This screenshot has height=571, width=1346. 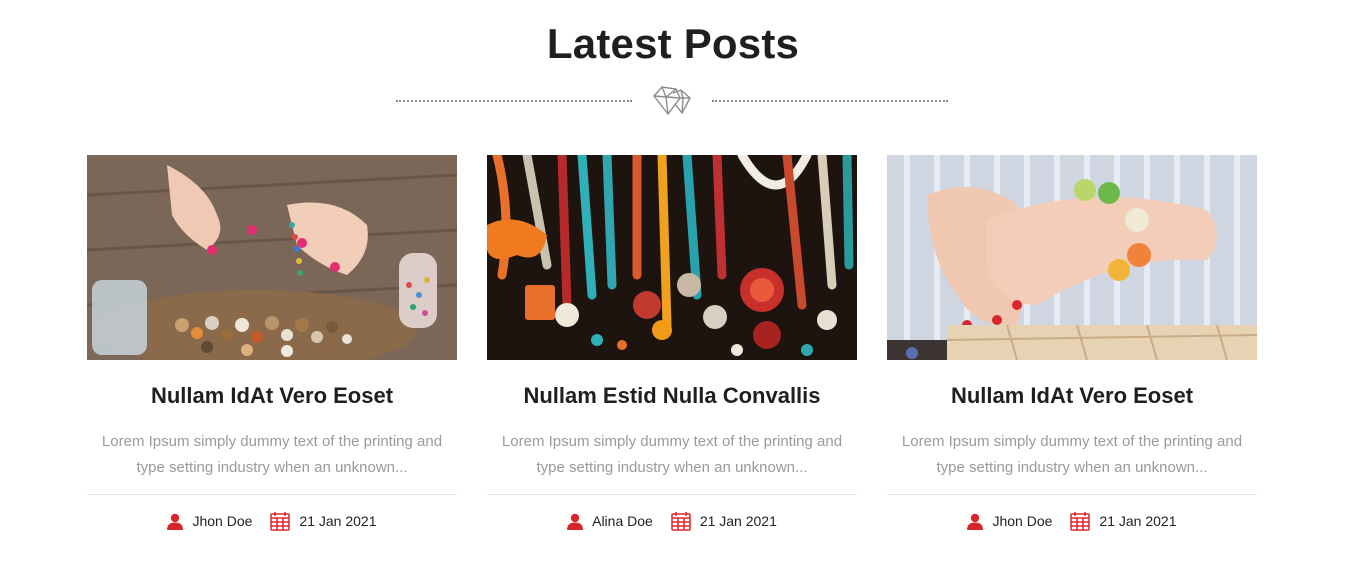 I want to click on post-meta: Alina Doe 21 Jan 2021, so click(x=672, y=521).